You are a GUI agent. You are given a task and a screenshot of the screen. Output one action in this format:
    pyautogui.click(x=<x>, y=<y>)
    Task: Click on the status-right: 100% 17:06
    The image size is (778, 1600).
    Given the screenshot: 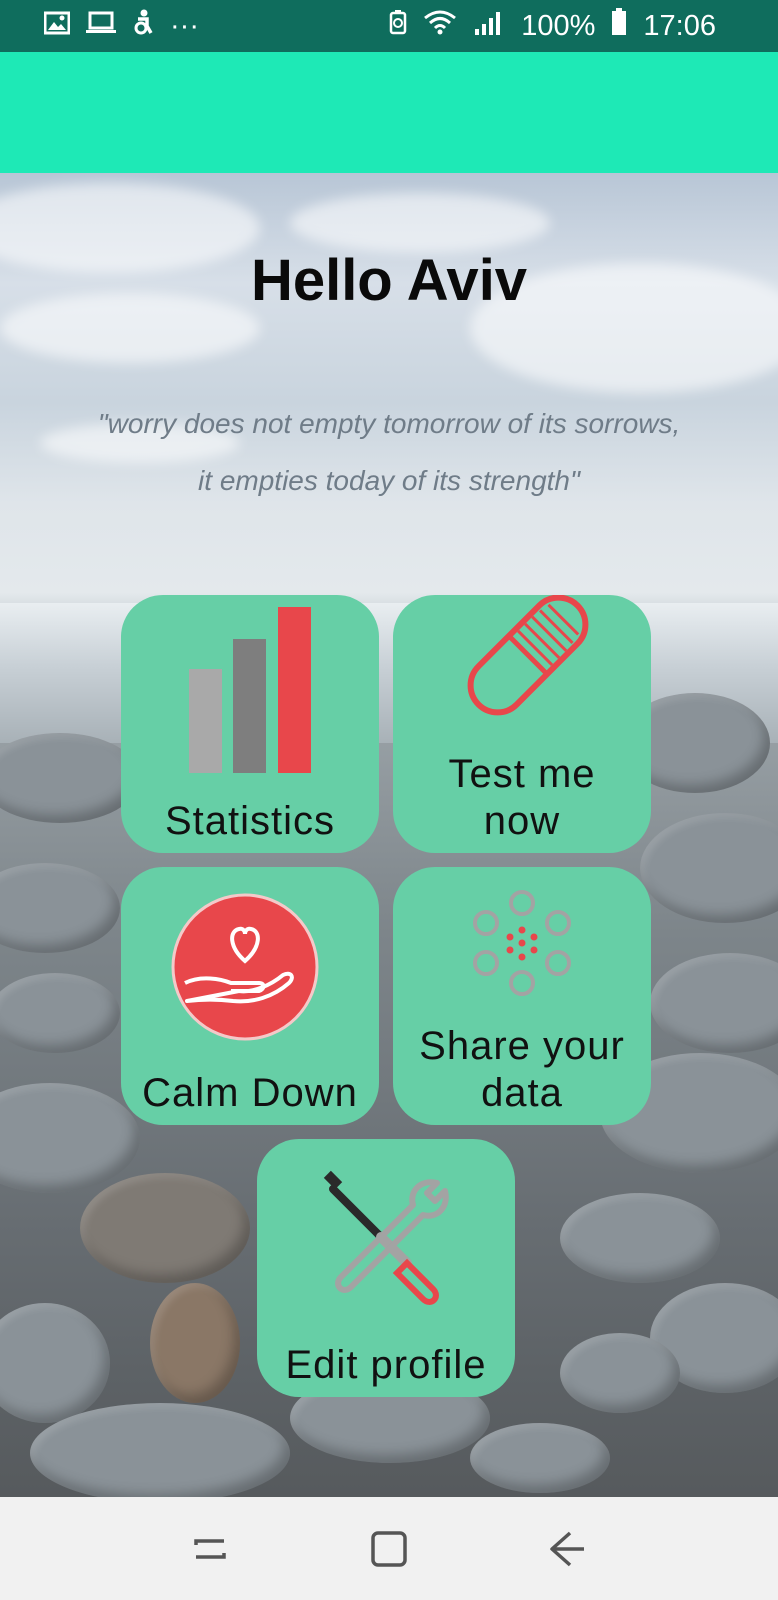 What is the action you would take?
    pyautogui.click(x=552, y=26)
    